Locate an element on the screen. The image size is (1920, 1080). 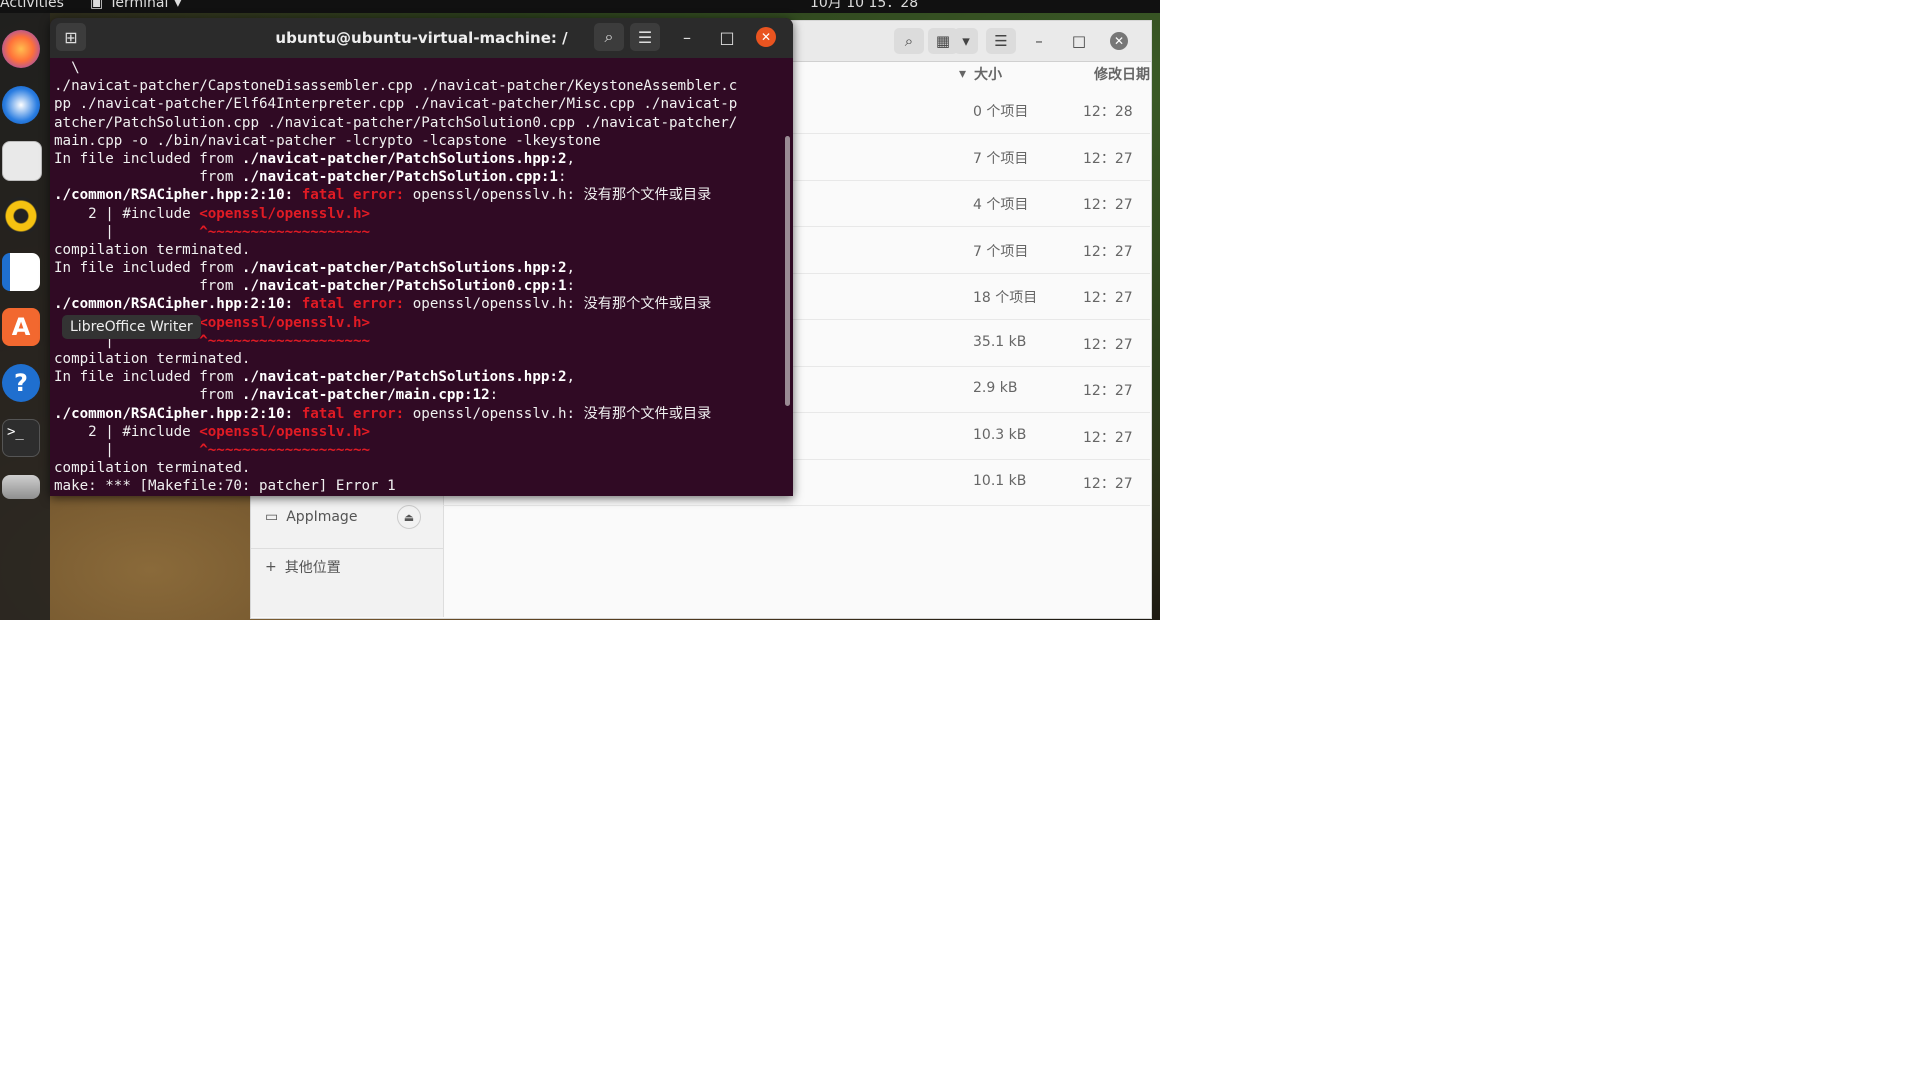
app-menu: ▣ Terminal ▾ is located at coordinates (136, 5).